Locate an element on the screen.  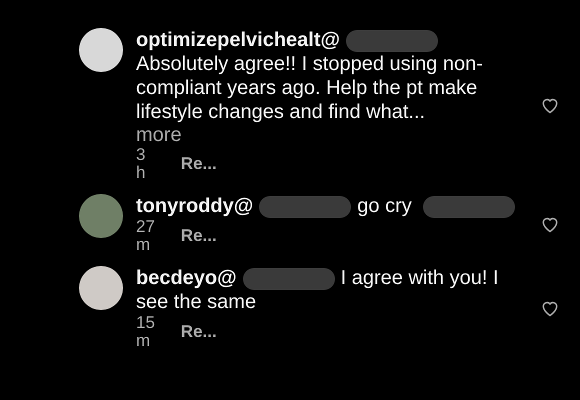
comment-time: 15 m is located at coordinates (146, 332).